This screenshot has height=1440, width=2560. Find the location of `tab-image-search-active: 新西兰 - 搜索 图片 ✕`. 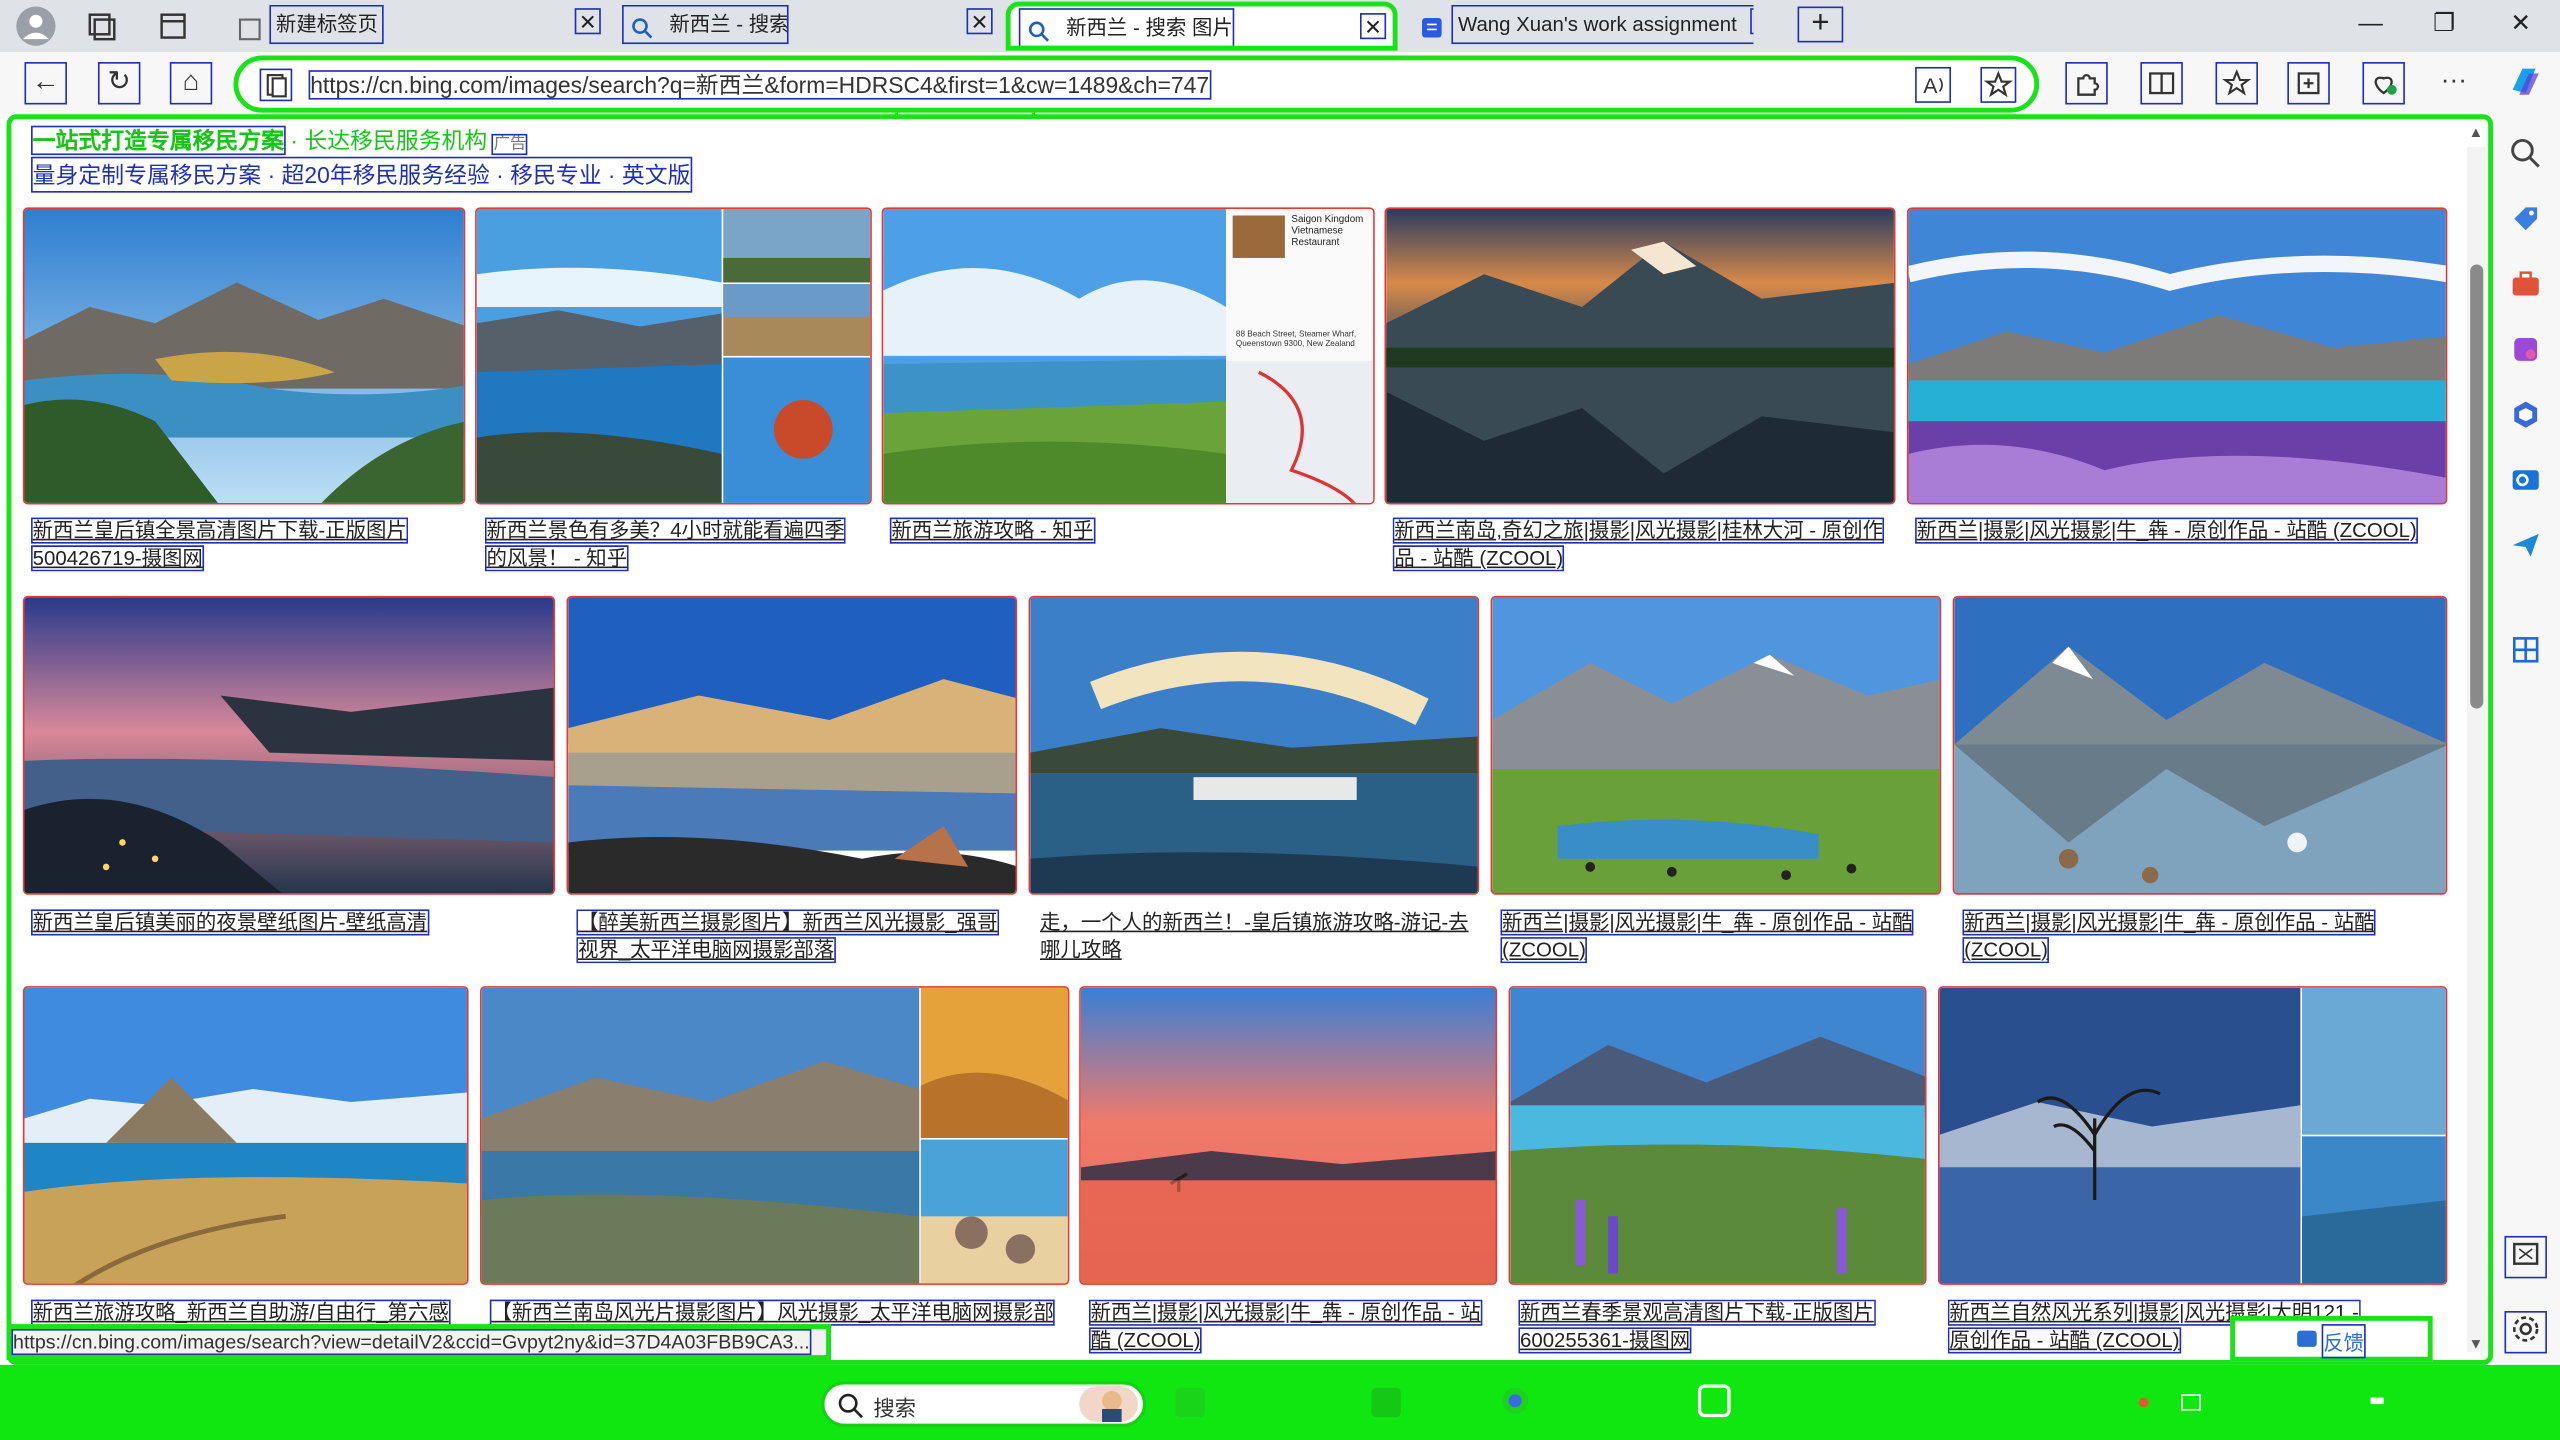

tab-image-search-active: 新西兰 - 搜索 图片 ✕ is located at coordinates (1201, 26).